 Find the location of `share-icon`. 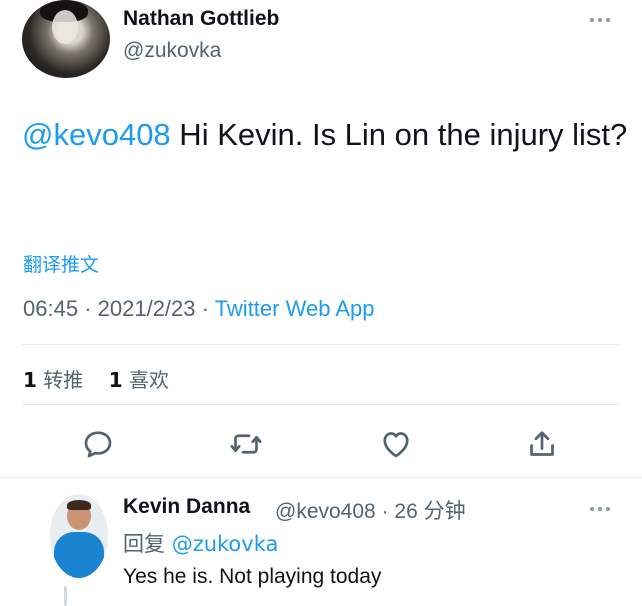

share-icon is located at coordinates (542, 444).